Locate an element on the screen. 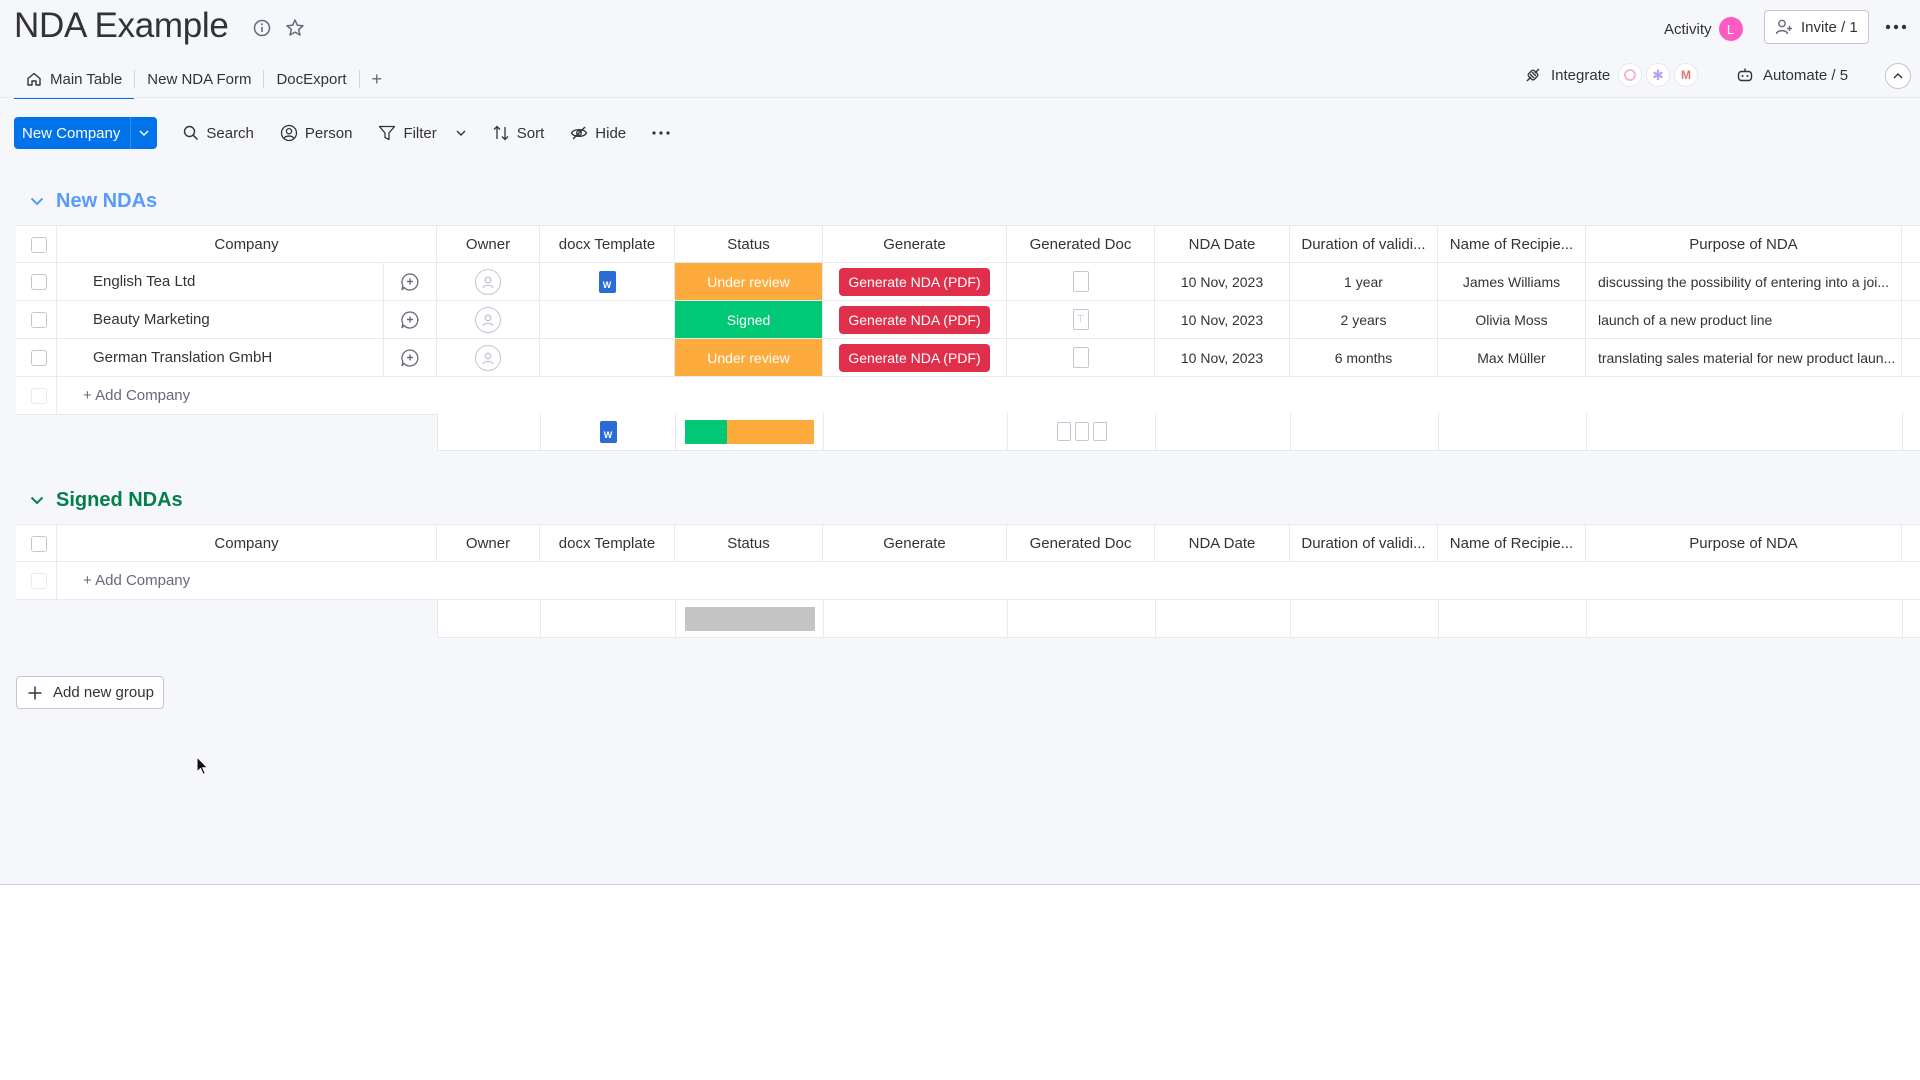 This screenshot has height=1080, width=1920. docx-template-cell is located at coordinates (607, 357).